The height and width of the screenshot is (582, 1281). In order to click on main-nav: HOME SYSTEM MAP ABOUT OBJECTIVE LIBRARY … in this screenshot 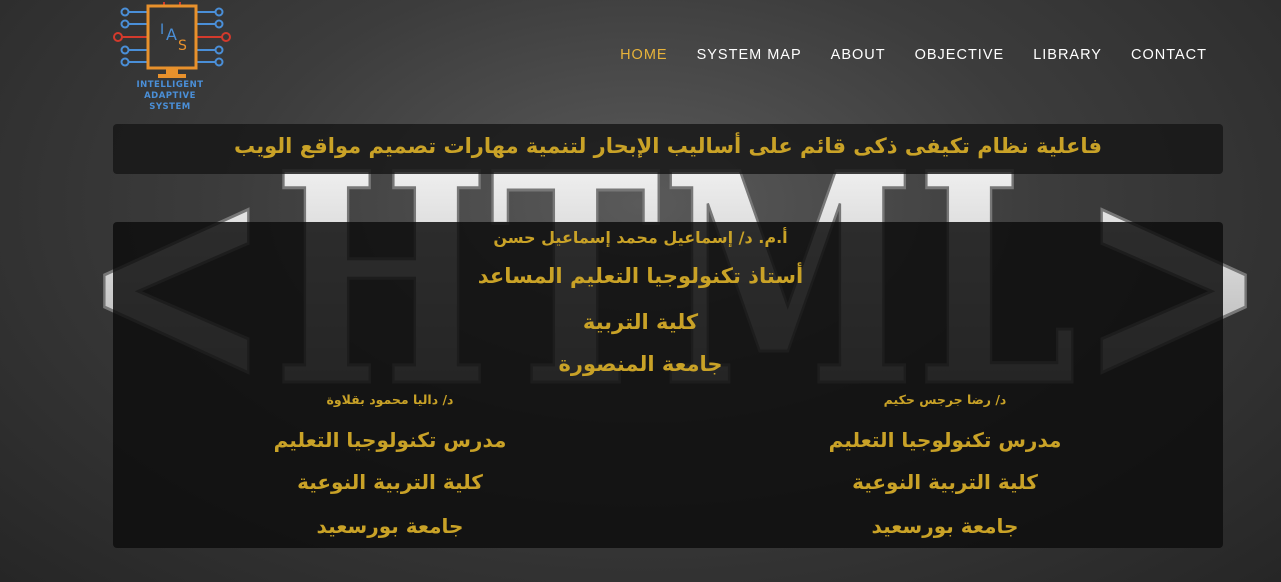, I will do `click(913, 55)`.